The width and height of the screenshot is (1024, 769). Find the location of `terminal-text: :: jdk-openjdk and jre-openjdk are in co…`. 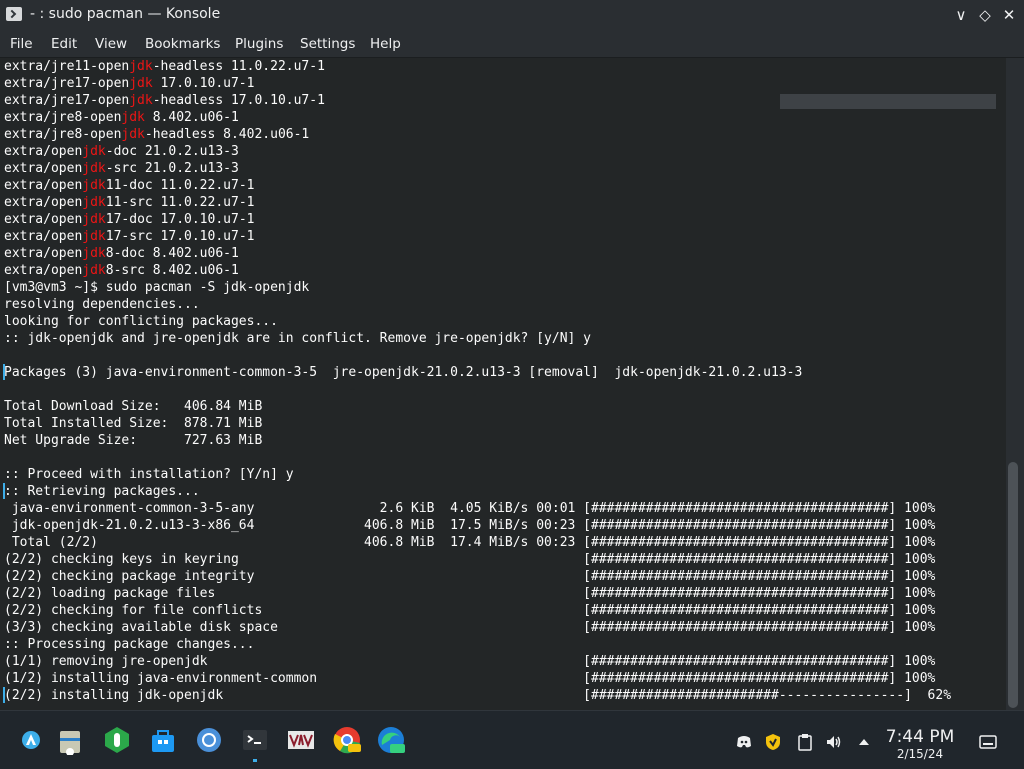

terminal-text: :: jdk-openjdk and jre-openjdk are in co… is located at coordinates (297, 338).